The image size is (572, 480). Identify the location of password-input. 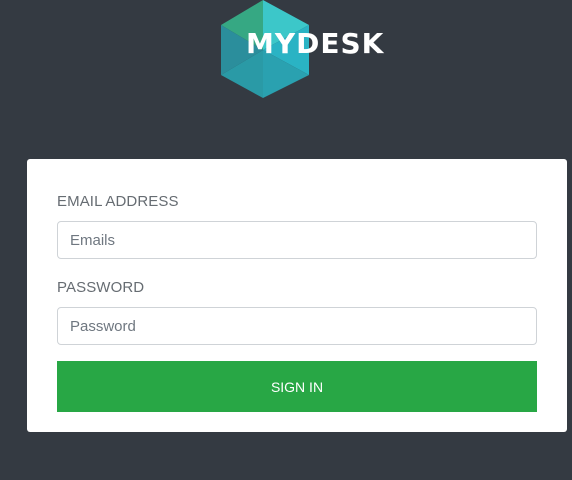
(297, 326).